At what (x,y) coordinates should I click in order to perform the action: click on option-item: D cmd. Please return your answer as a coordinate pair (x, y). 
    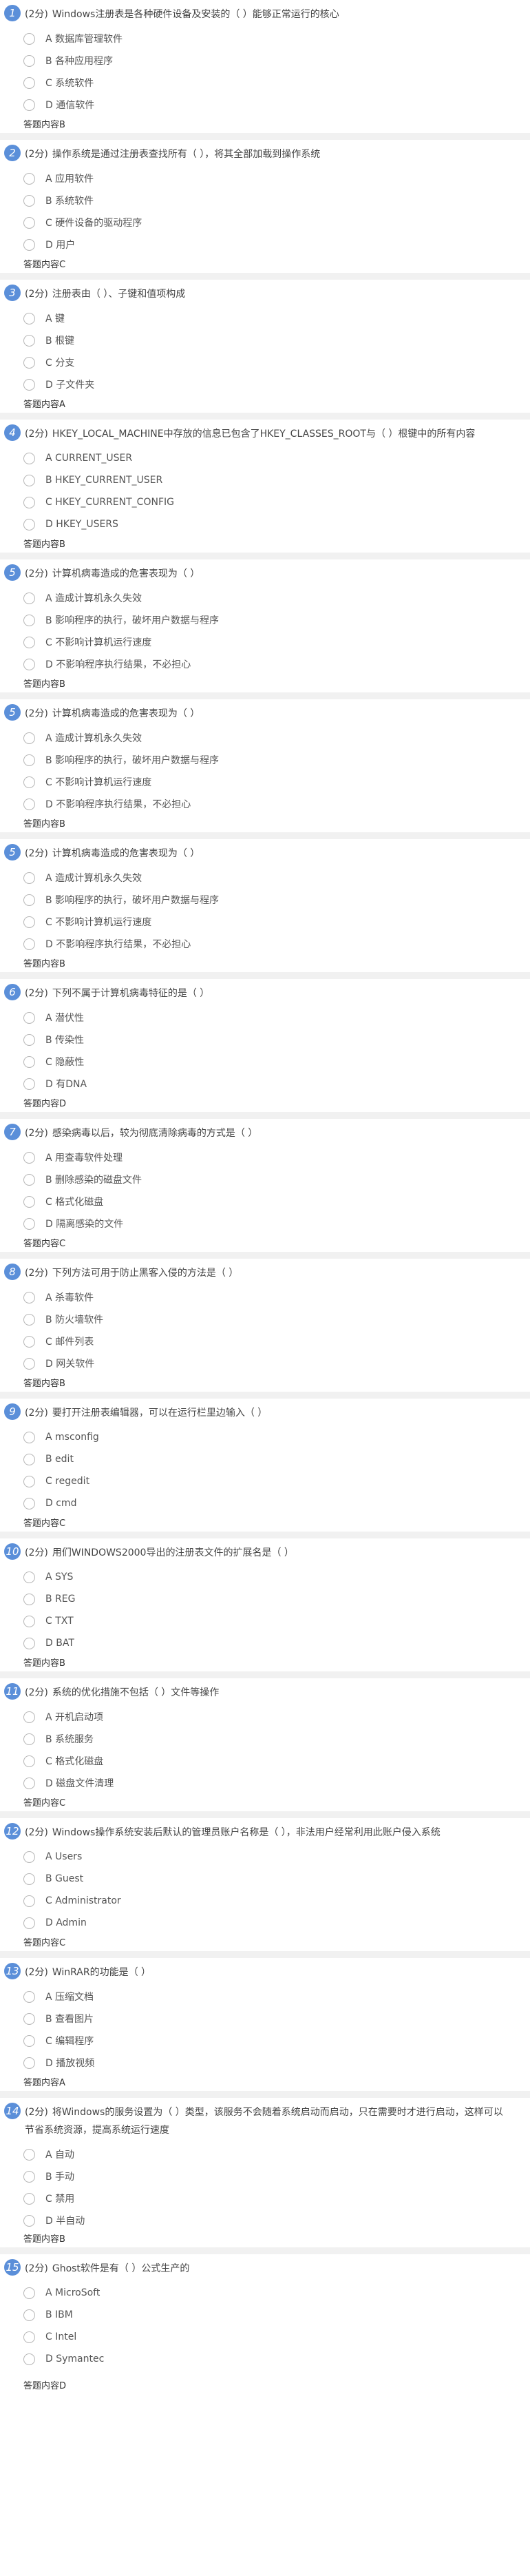
    Looking at the image, I should click on (61, 1503).